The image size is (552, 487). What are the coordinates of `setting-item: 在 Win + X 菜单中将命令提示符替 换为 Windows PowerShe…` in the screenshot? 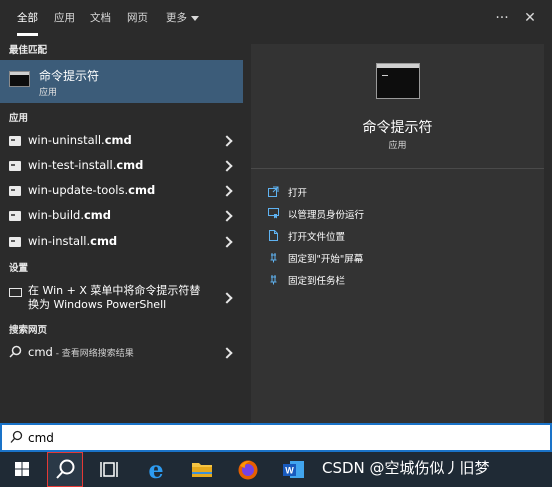 It's located at (121, 298).